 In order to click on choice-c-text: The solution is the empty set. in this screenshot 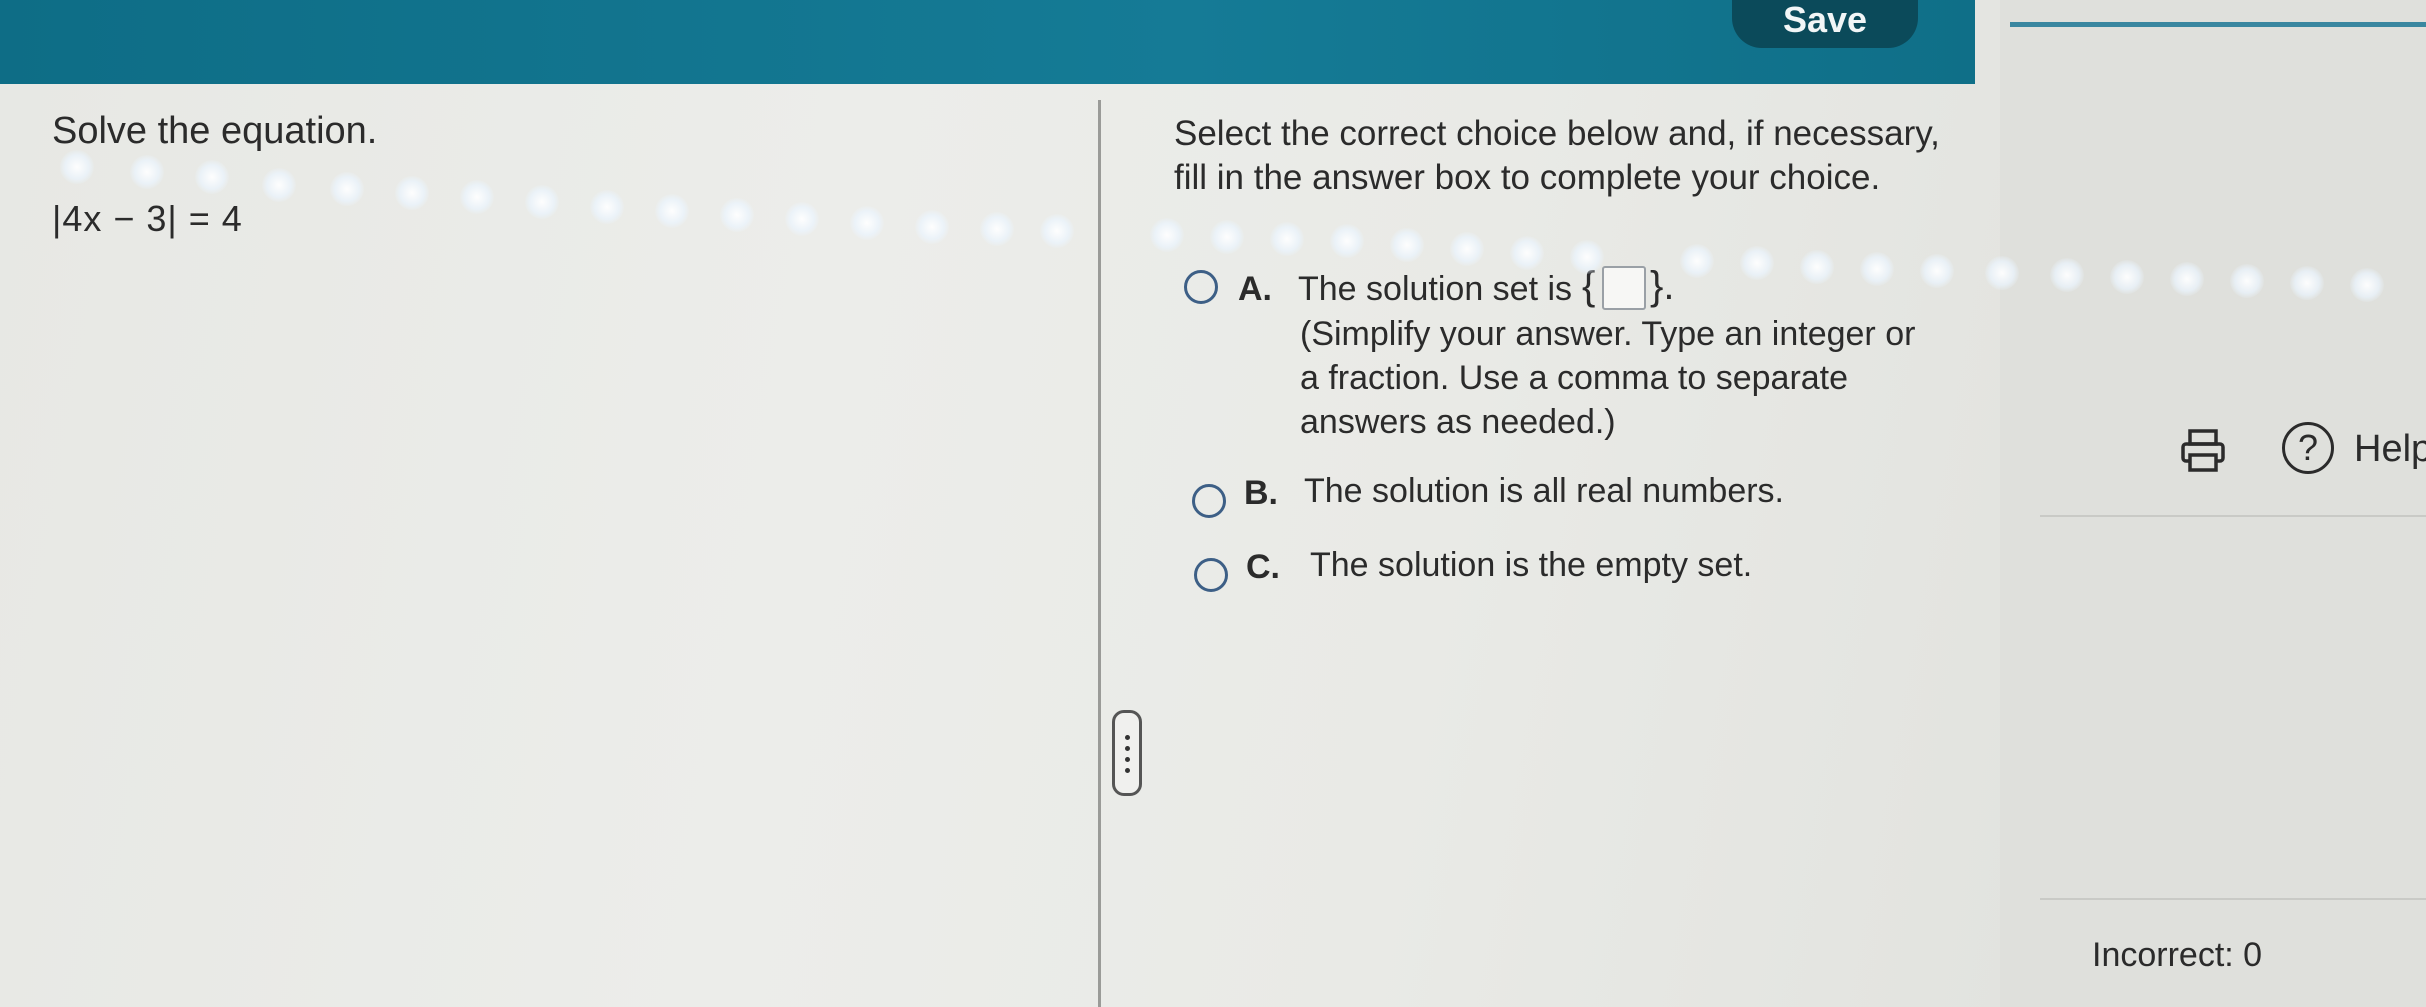, I will do `click(1531, 565)`.